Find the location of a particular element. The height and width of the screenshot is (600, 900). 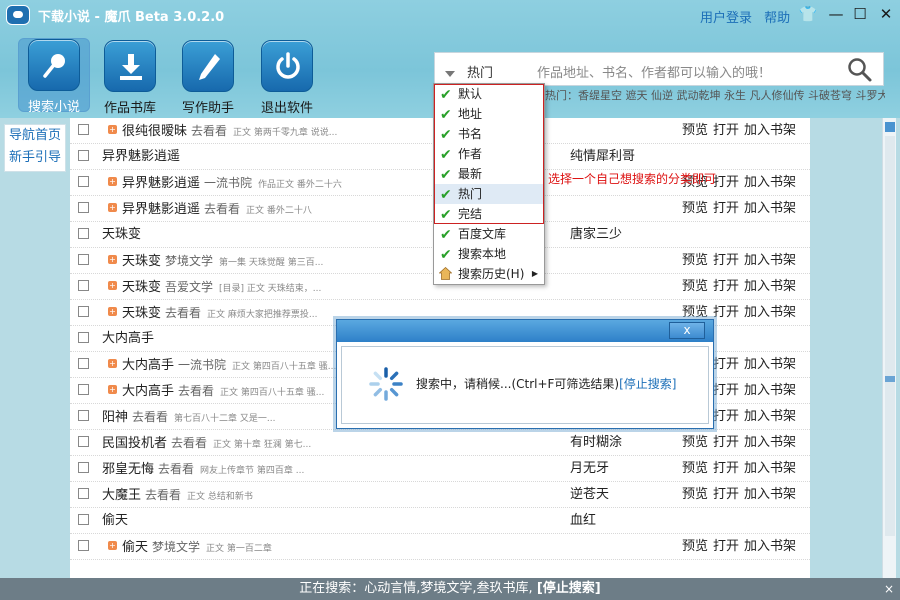

status-stop-link: [停止搜索] is located at coordinates (569, 588).